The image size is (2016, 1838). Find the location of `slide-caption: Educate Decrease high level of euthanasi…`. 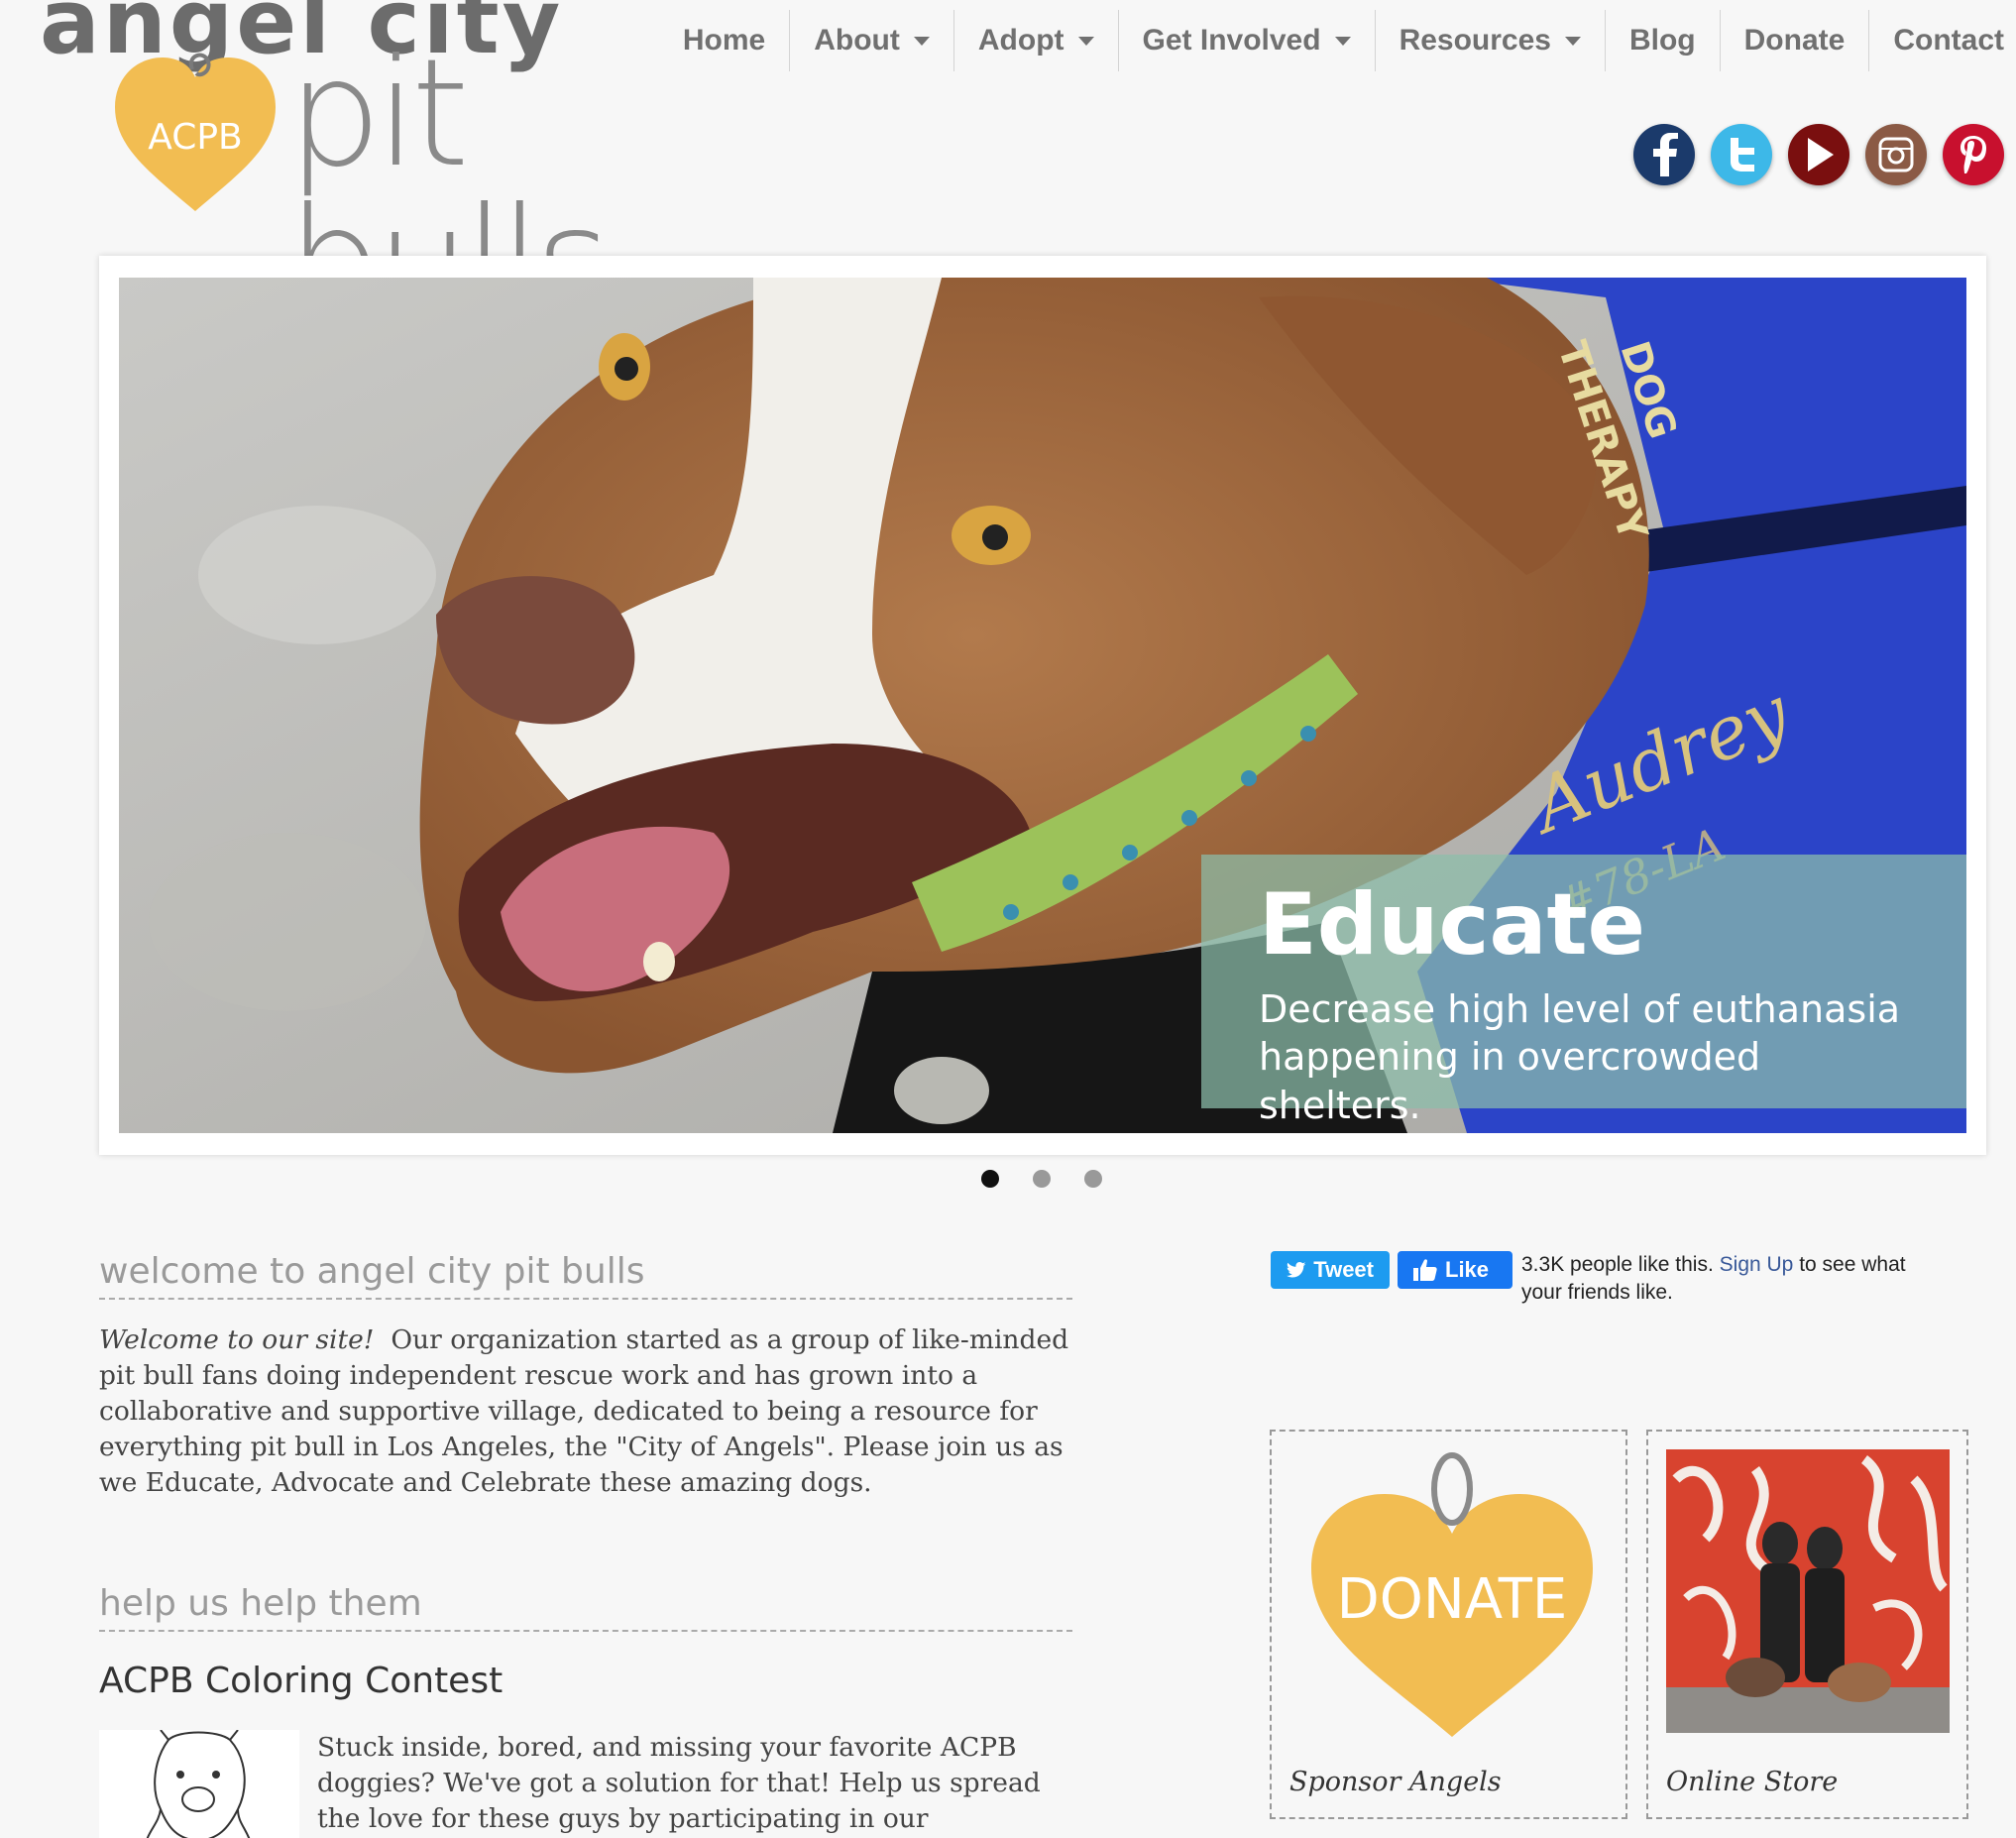

slide-caption: Educate Decrease high level of euthanasi… is located at coordinates (1583, 991).